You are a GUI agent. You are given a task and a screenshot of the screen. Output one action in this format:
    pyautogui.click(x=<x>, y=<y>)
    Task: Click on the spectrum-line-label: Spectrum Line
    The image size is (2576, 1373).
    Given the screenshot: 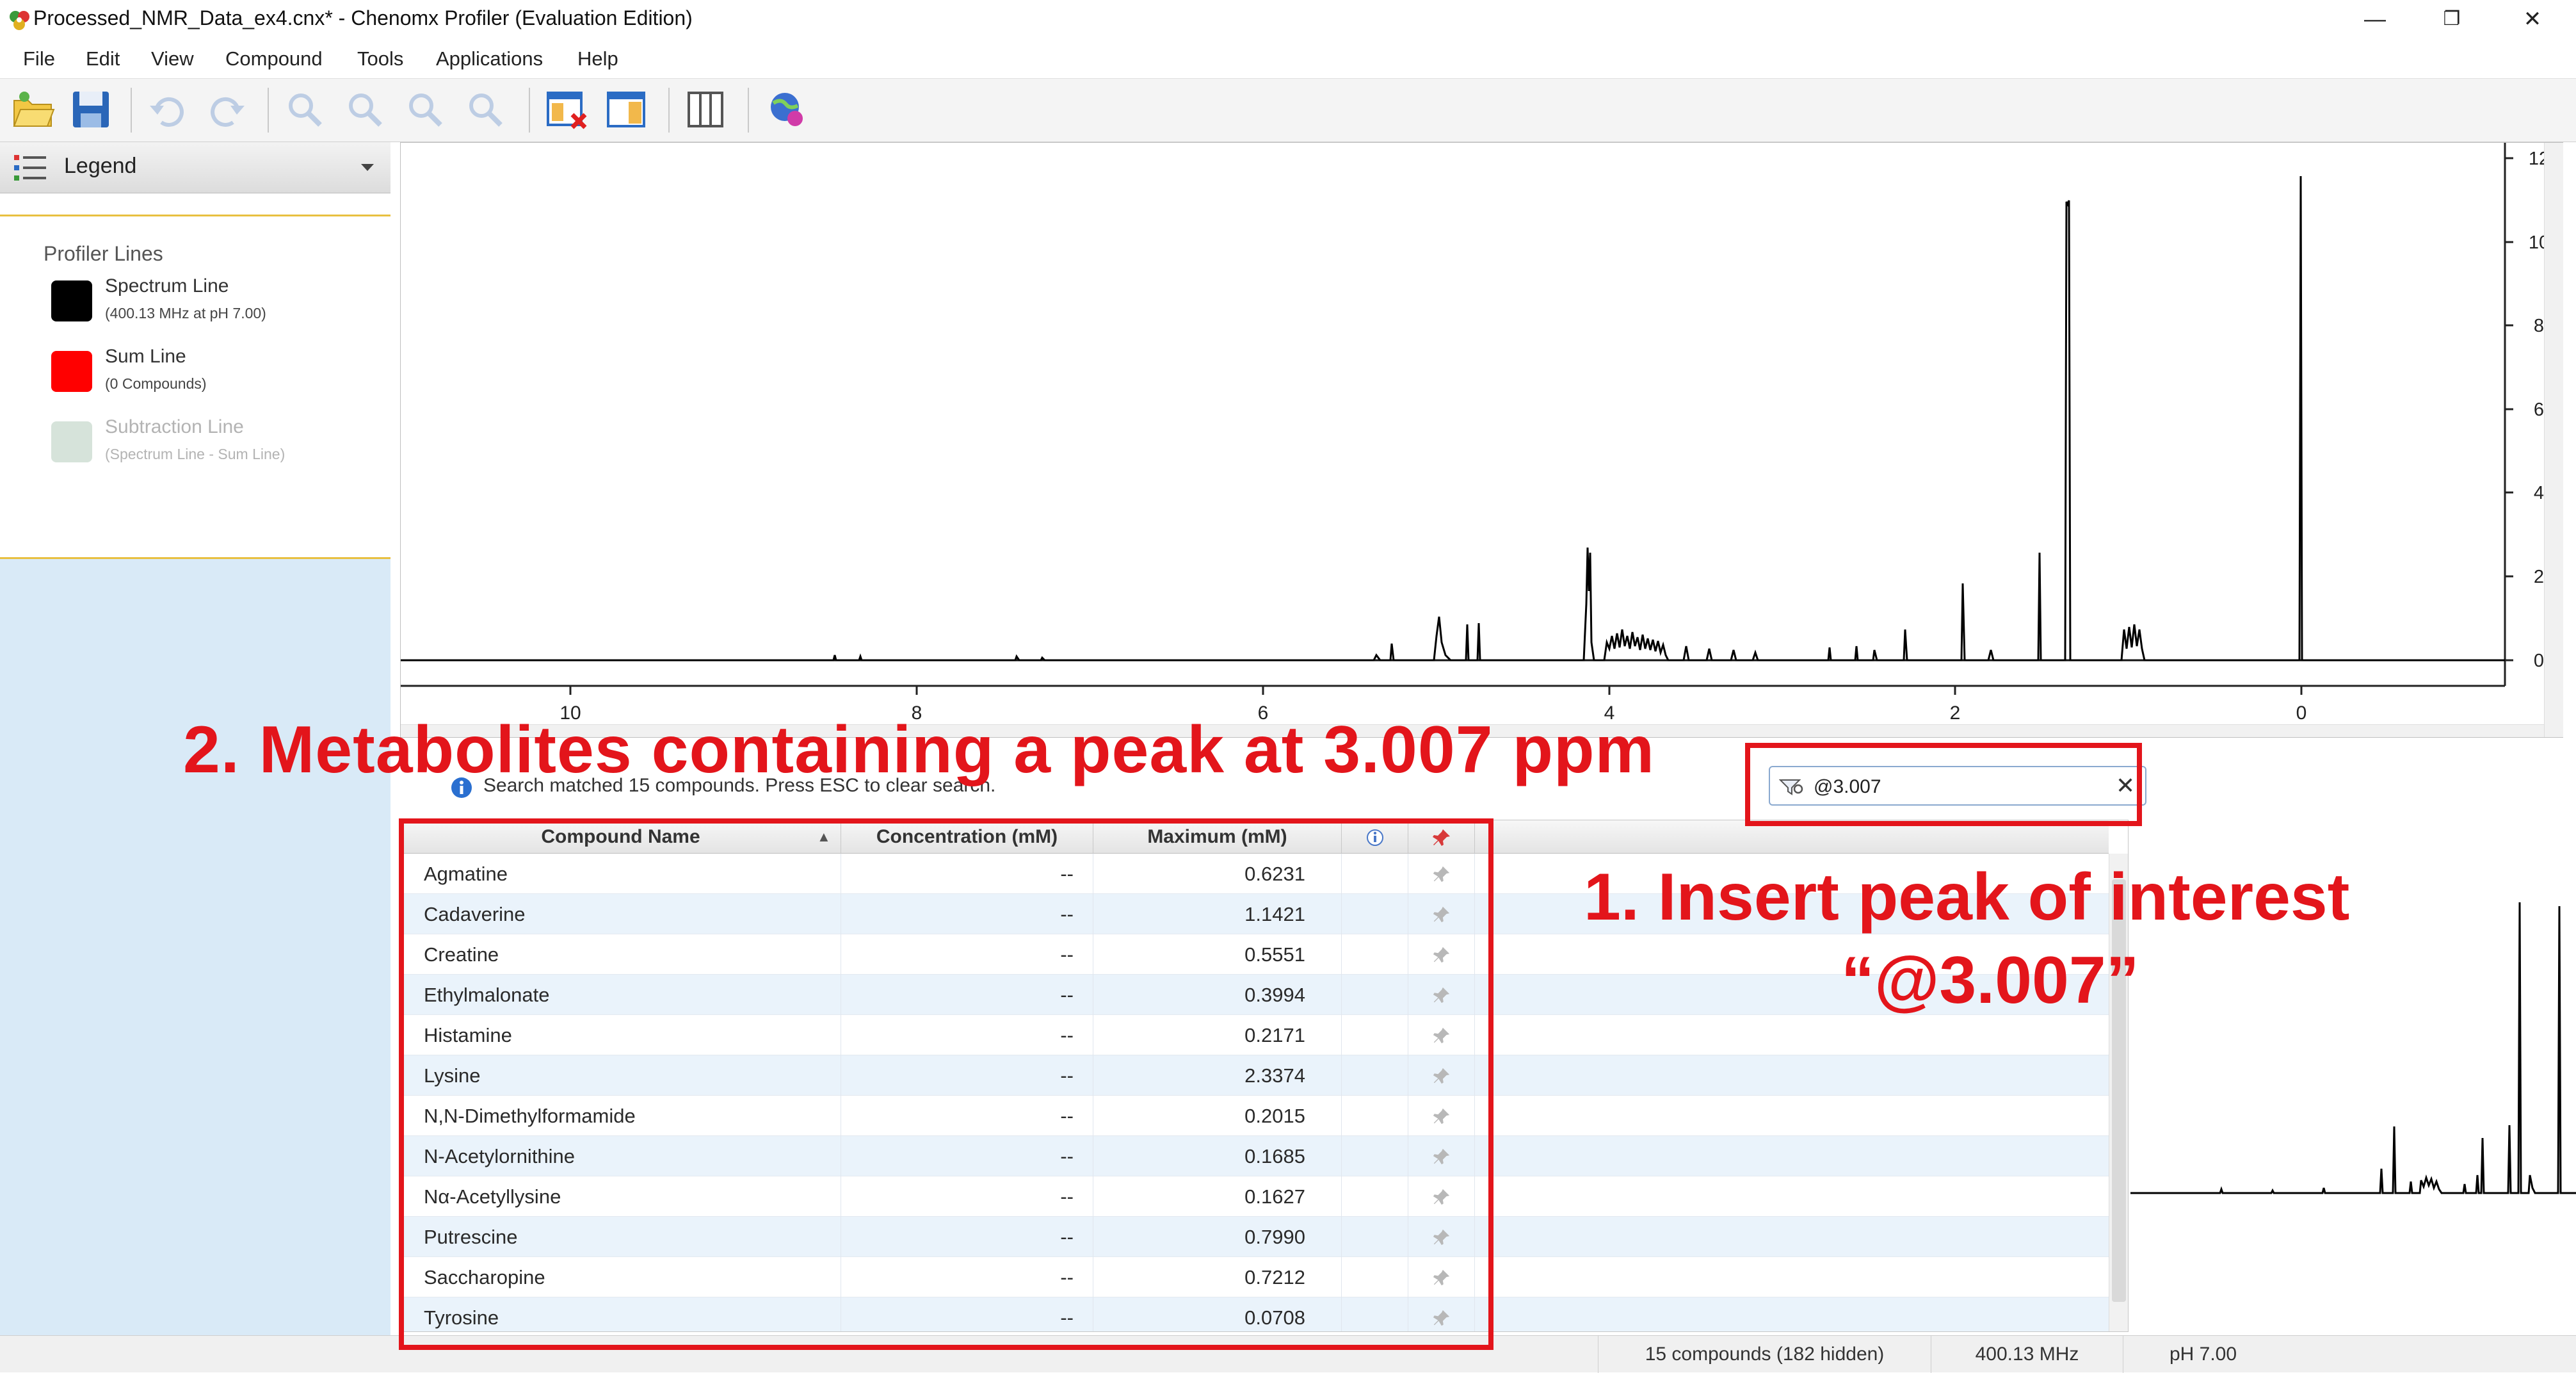 What is the action you would take?
    pyautogui.click(x=167, y=286)
    